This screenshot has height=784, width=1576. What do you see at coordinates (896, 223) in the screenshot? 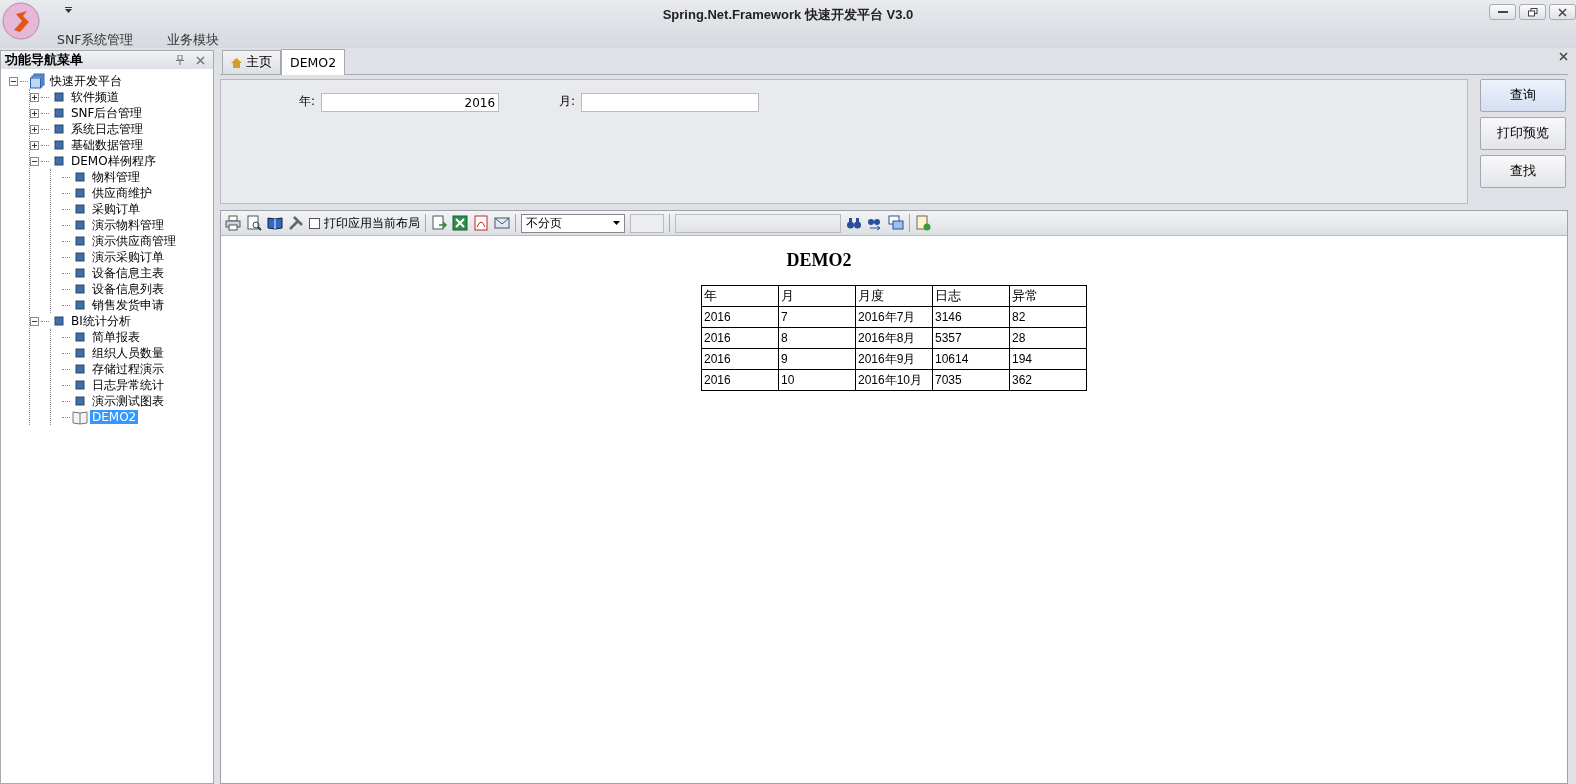
I see `windows-icon` at bounding box center [896, 223].